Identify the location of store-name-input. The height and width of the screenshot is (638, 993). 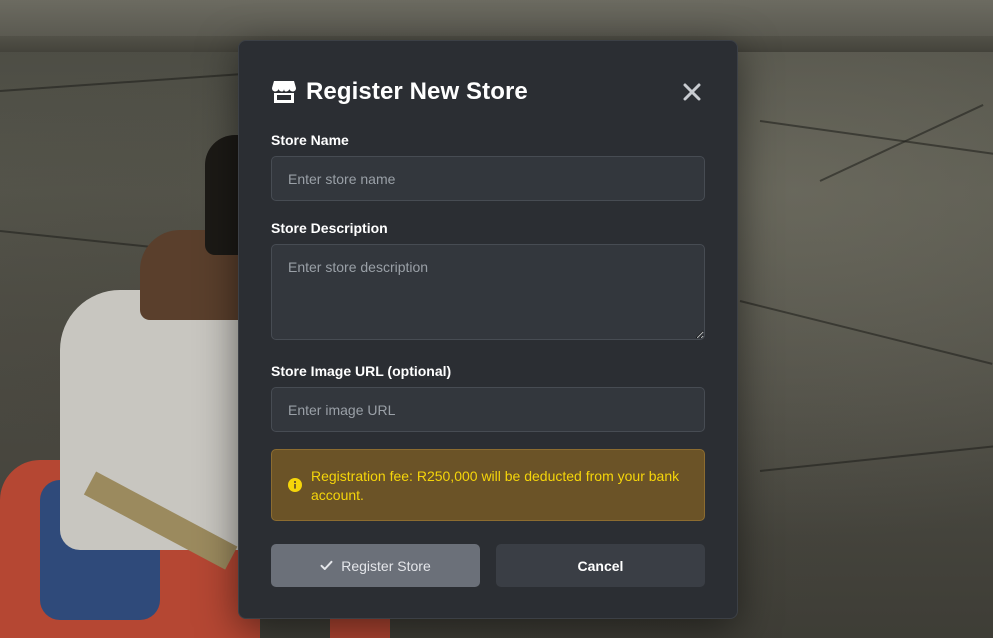
(488, 178).